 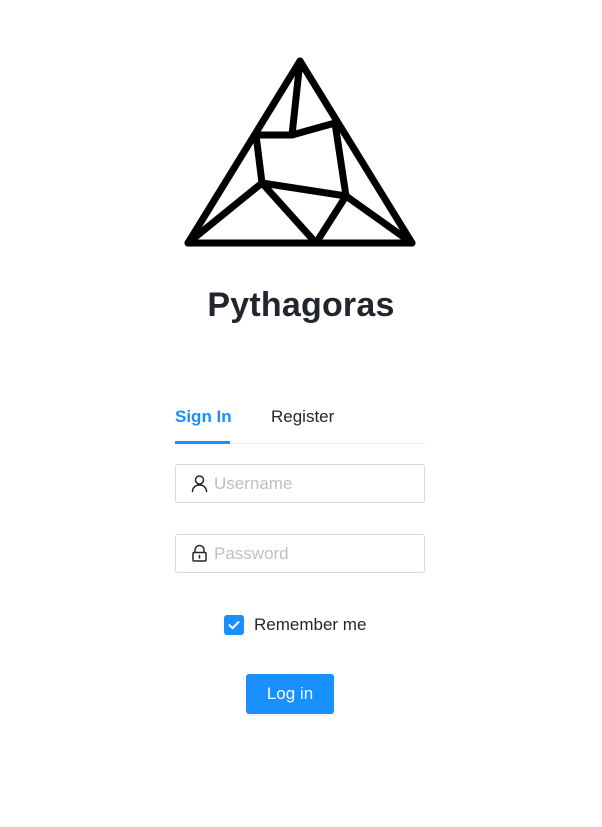 I want to click on tab-register: Register, so click(x=302, y=417).